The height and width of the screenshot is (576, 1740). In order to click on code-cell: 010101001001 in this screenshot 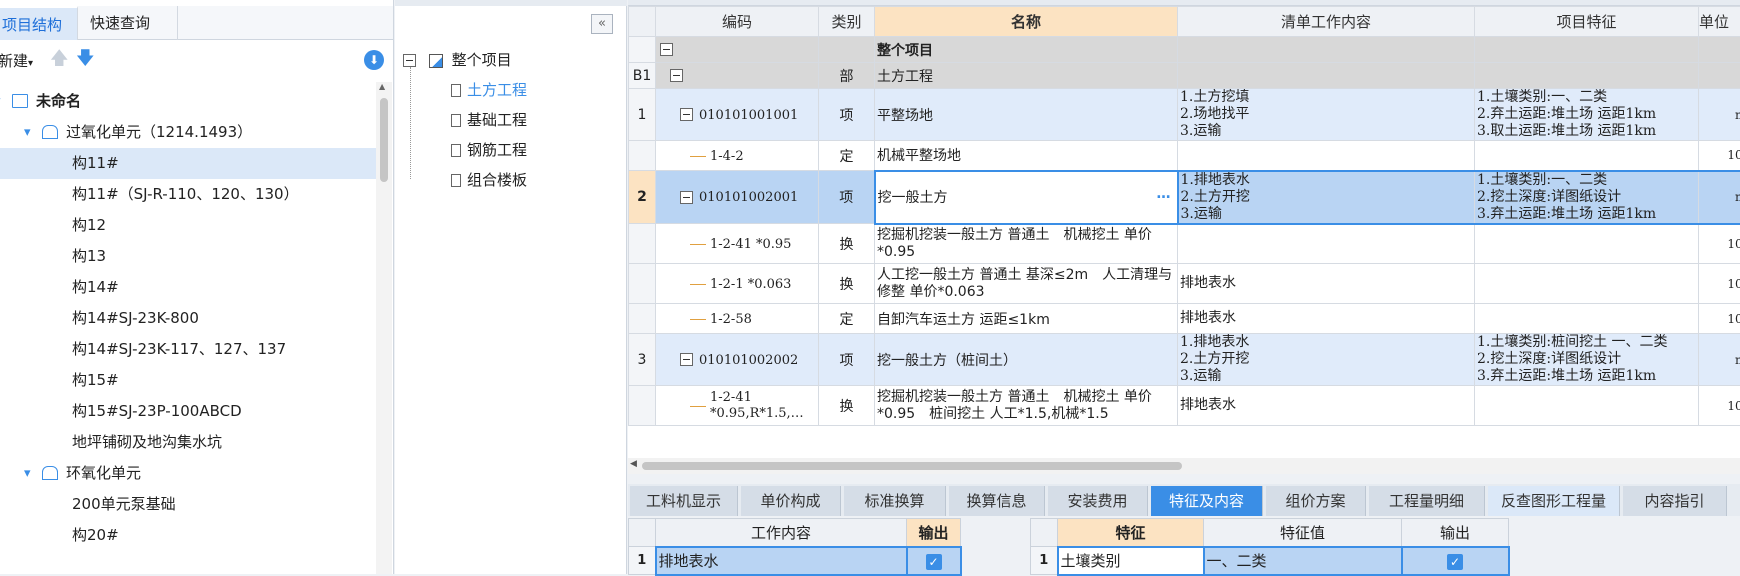, I will do `click(737, 115)`.